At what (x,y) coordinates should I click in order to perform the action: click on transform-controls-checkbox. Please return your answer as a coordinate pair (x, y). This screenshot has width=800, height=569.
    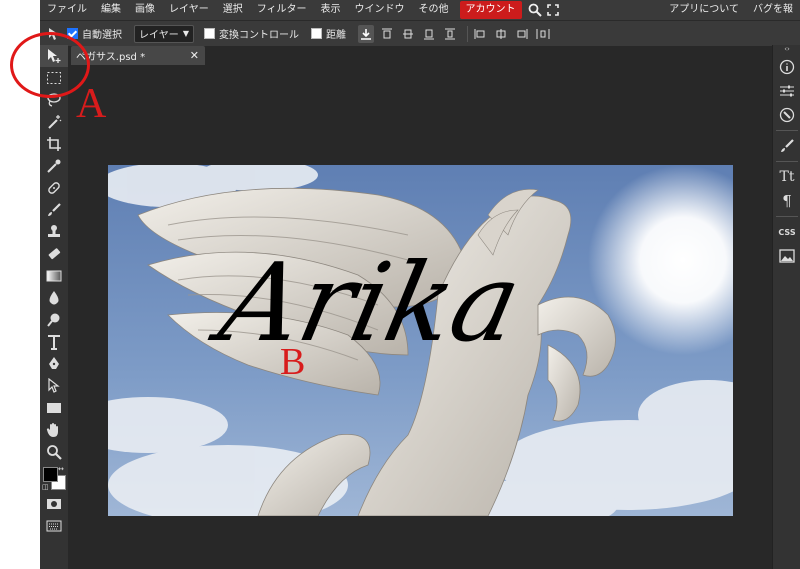
    Looking at the image, I should click on (209, 33).